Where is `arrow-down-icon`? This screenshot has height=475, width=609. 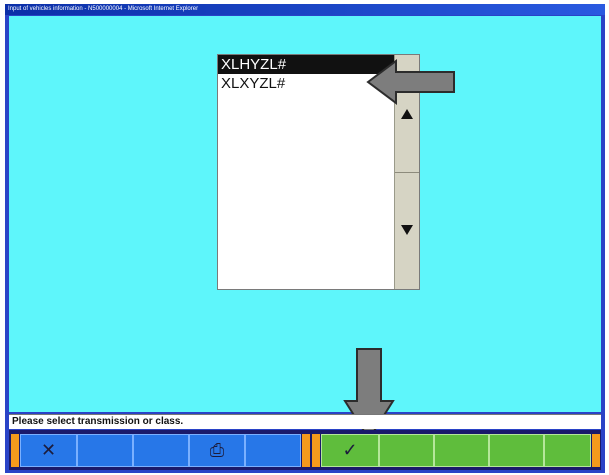
arrow-down-icon is located at coordinates (407, 230).